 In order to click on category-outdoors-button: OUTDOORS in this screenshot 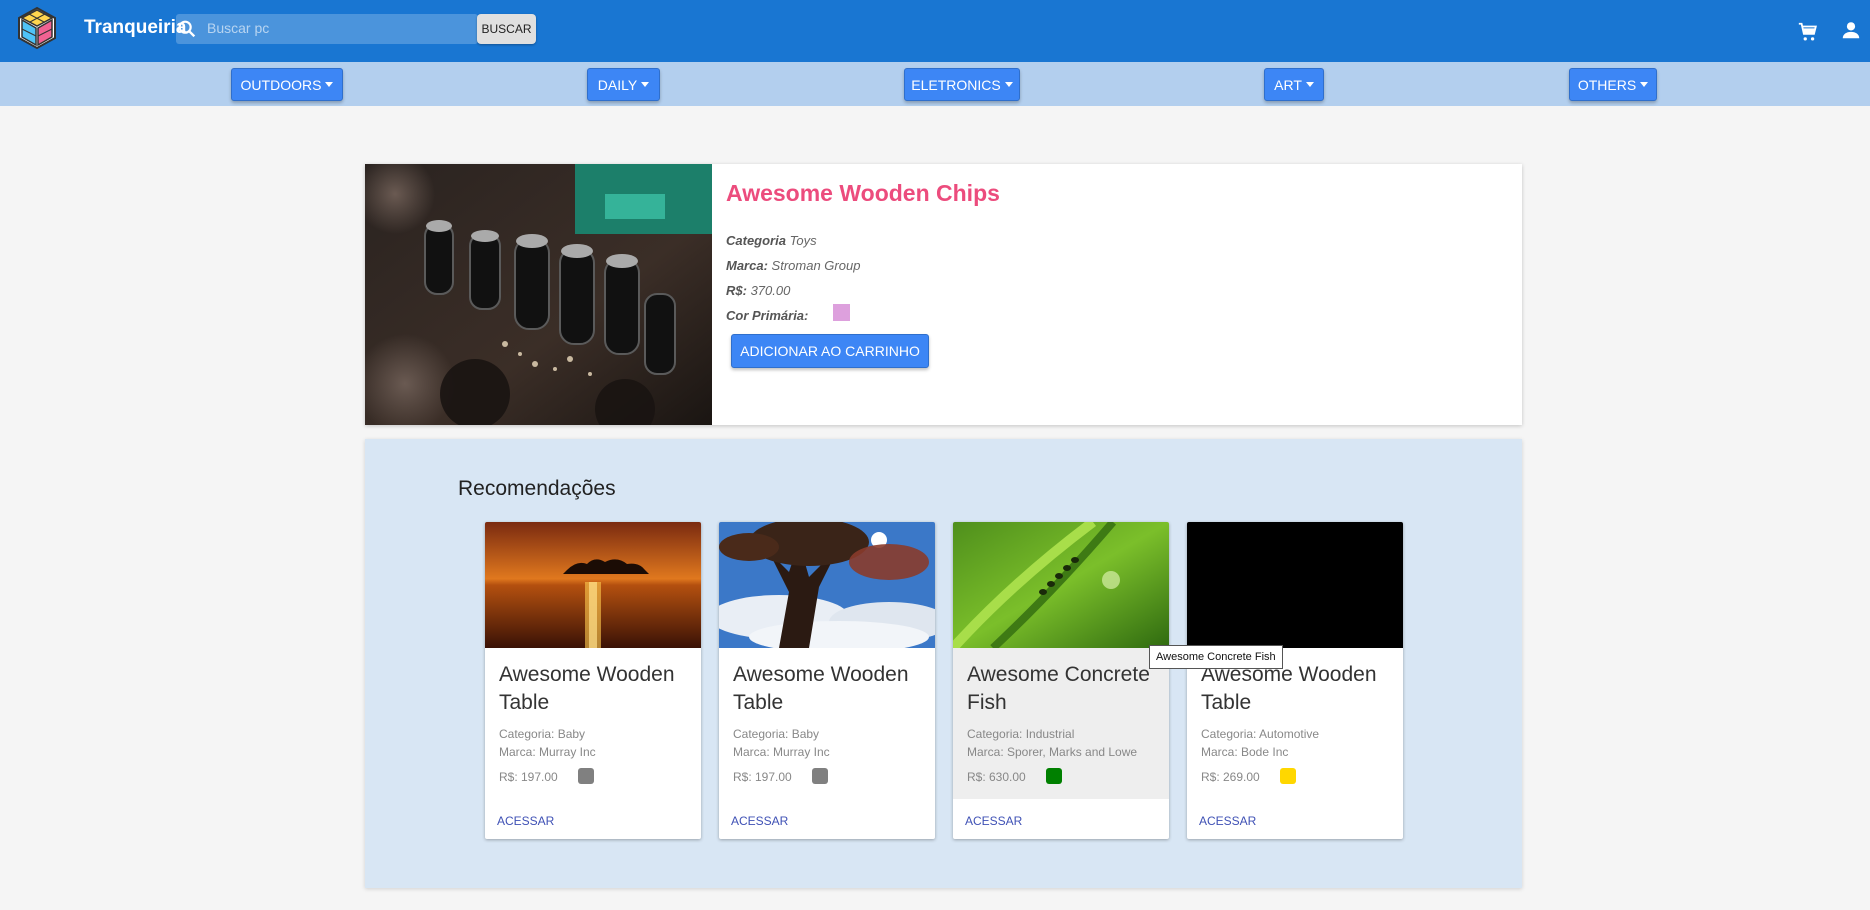, I will do `click(287, 84)`.